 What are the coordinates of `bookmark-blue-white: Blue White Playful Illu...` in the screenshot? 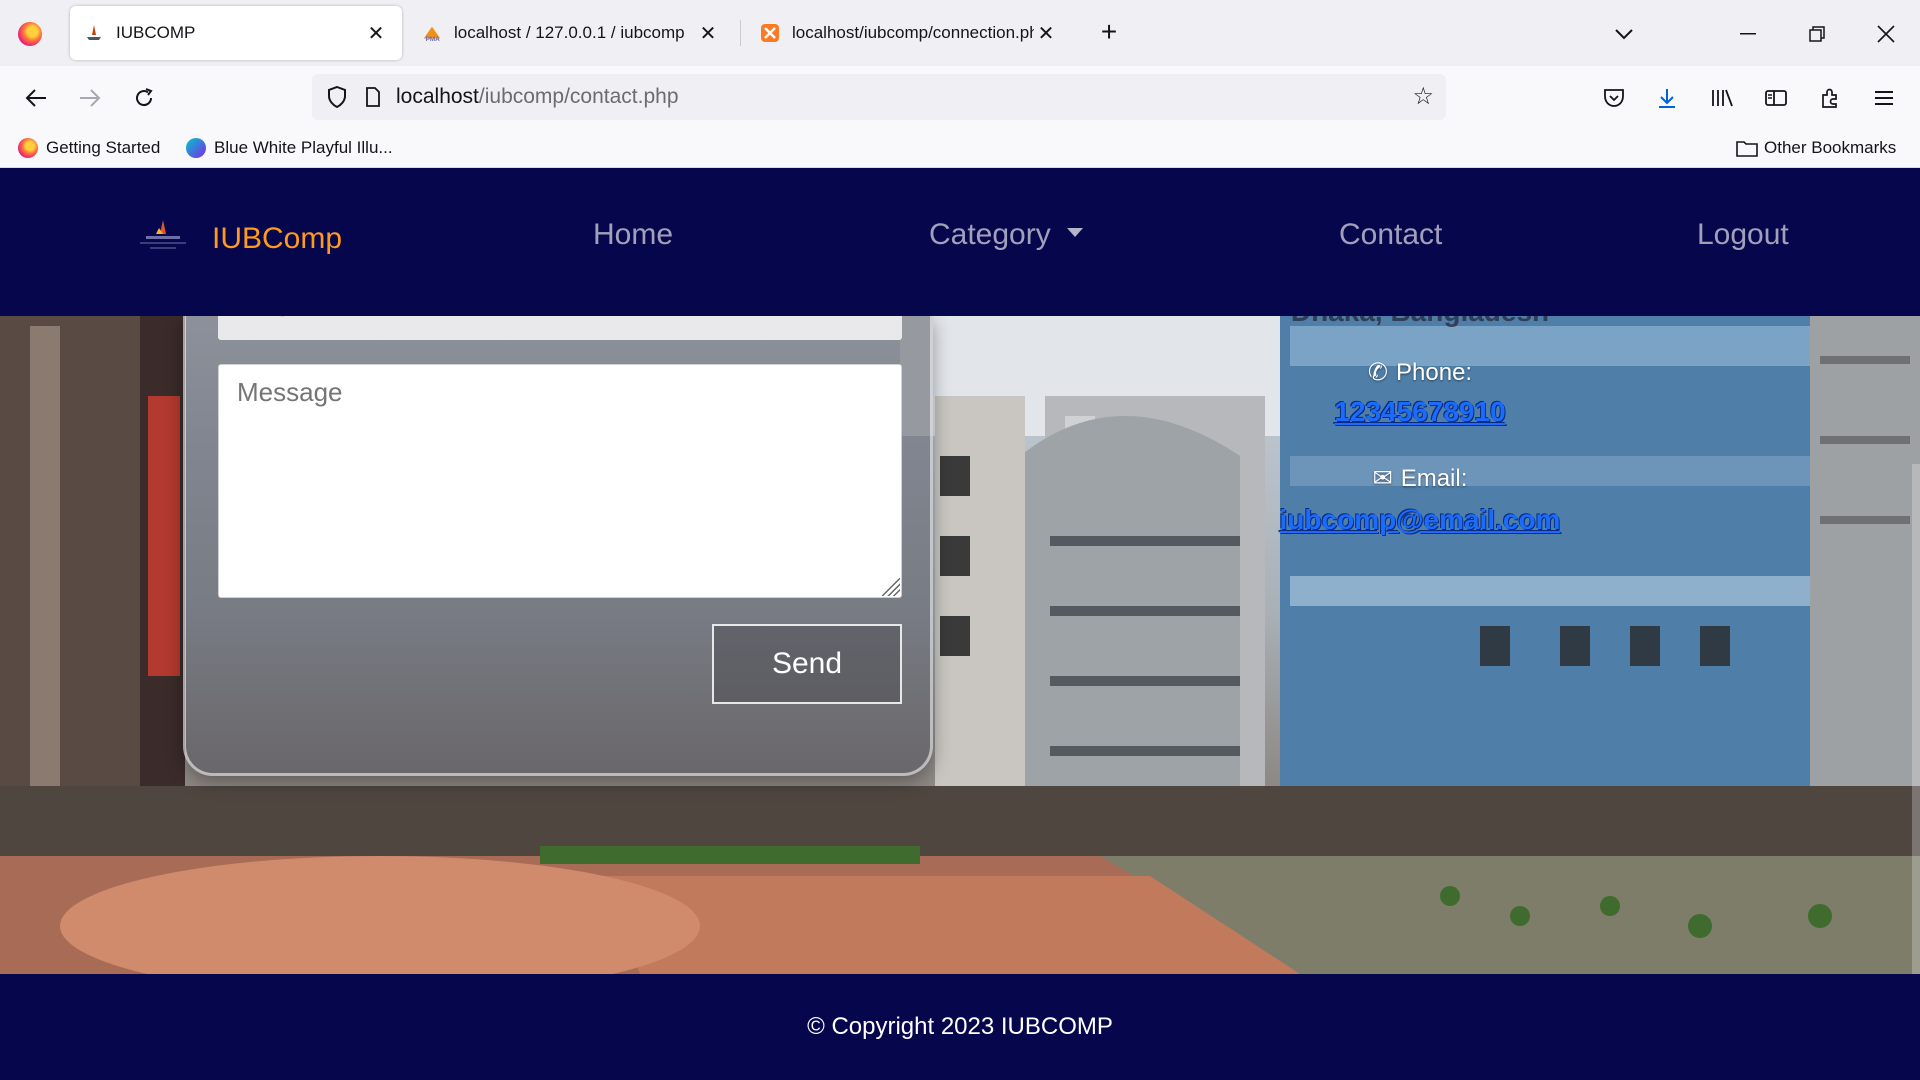 It's located at (289, 148).